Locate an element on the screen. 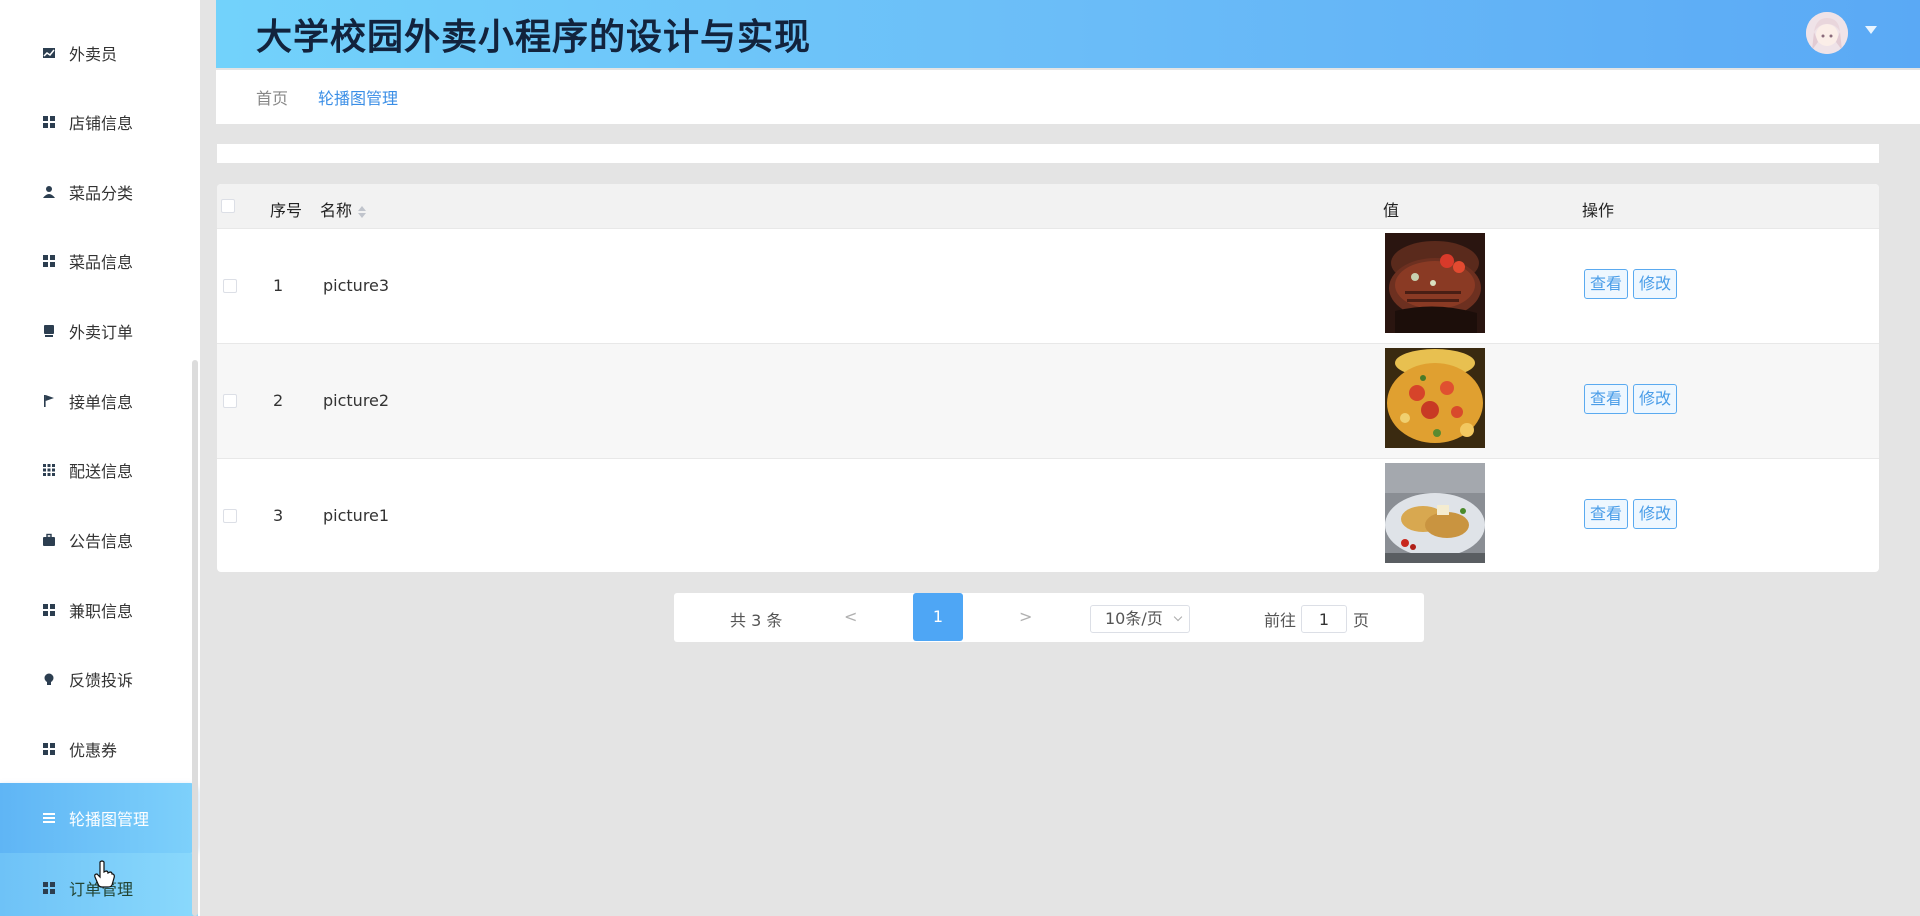 This screenshot has height=916, width=1920. column-header-name: 名称 is located at coordinates (343, 209).